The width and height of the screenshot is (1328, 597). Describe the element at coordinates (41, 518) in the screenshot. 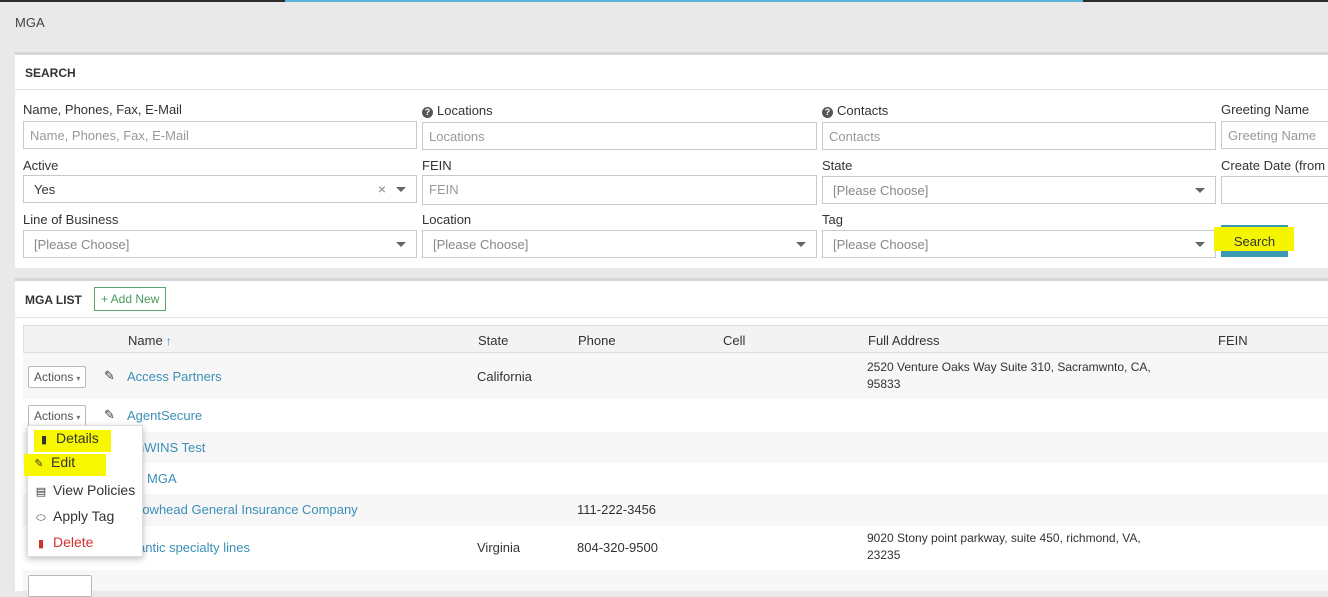

I see `tag-icon: ⬭` at that location.